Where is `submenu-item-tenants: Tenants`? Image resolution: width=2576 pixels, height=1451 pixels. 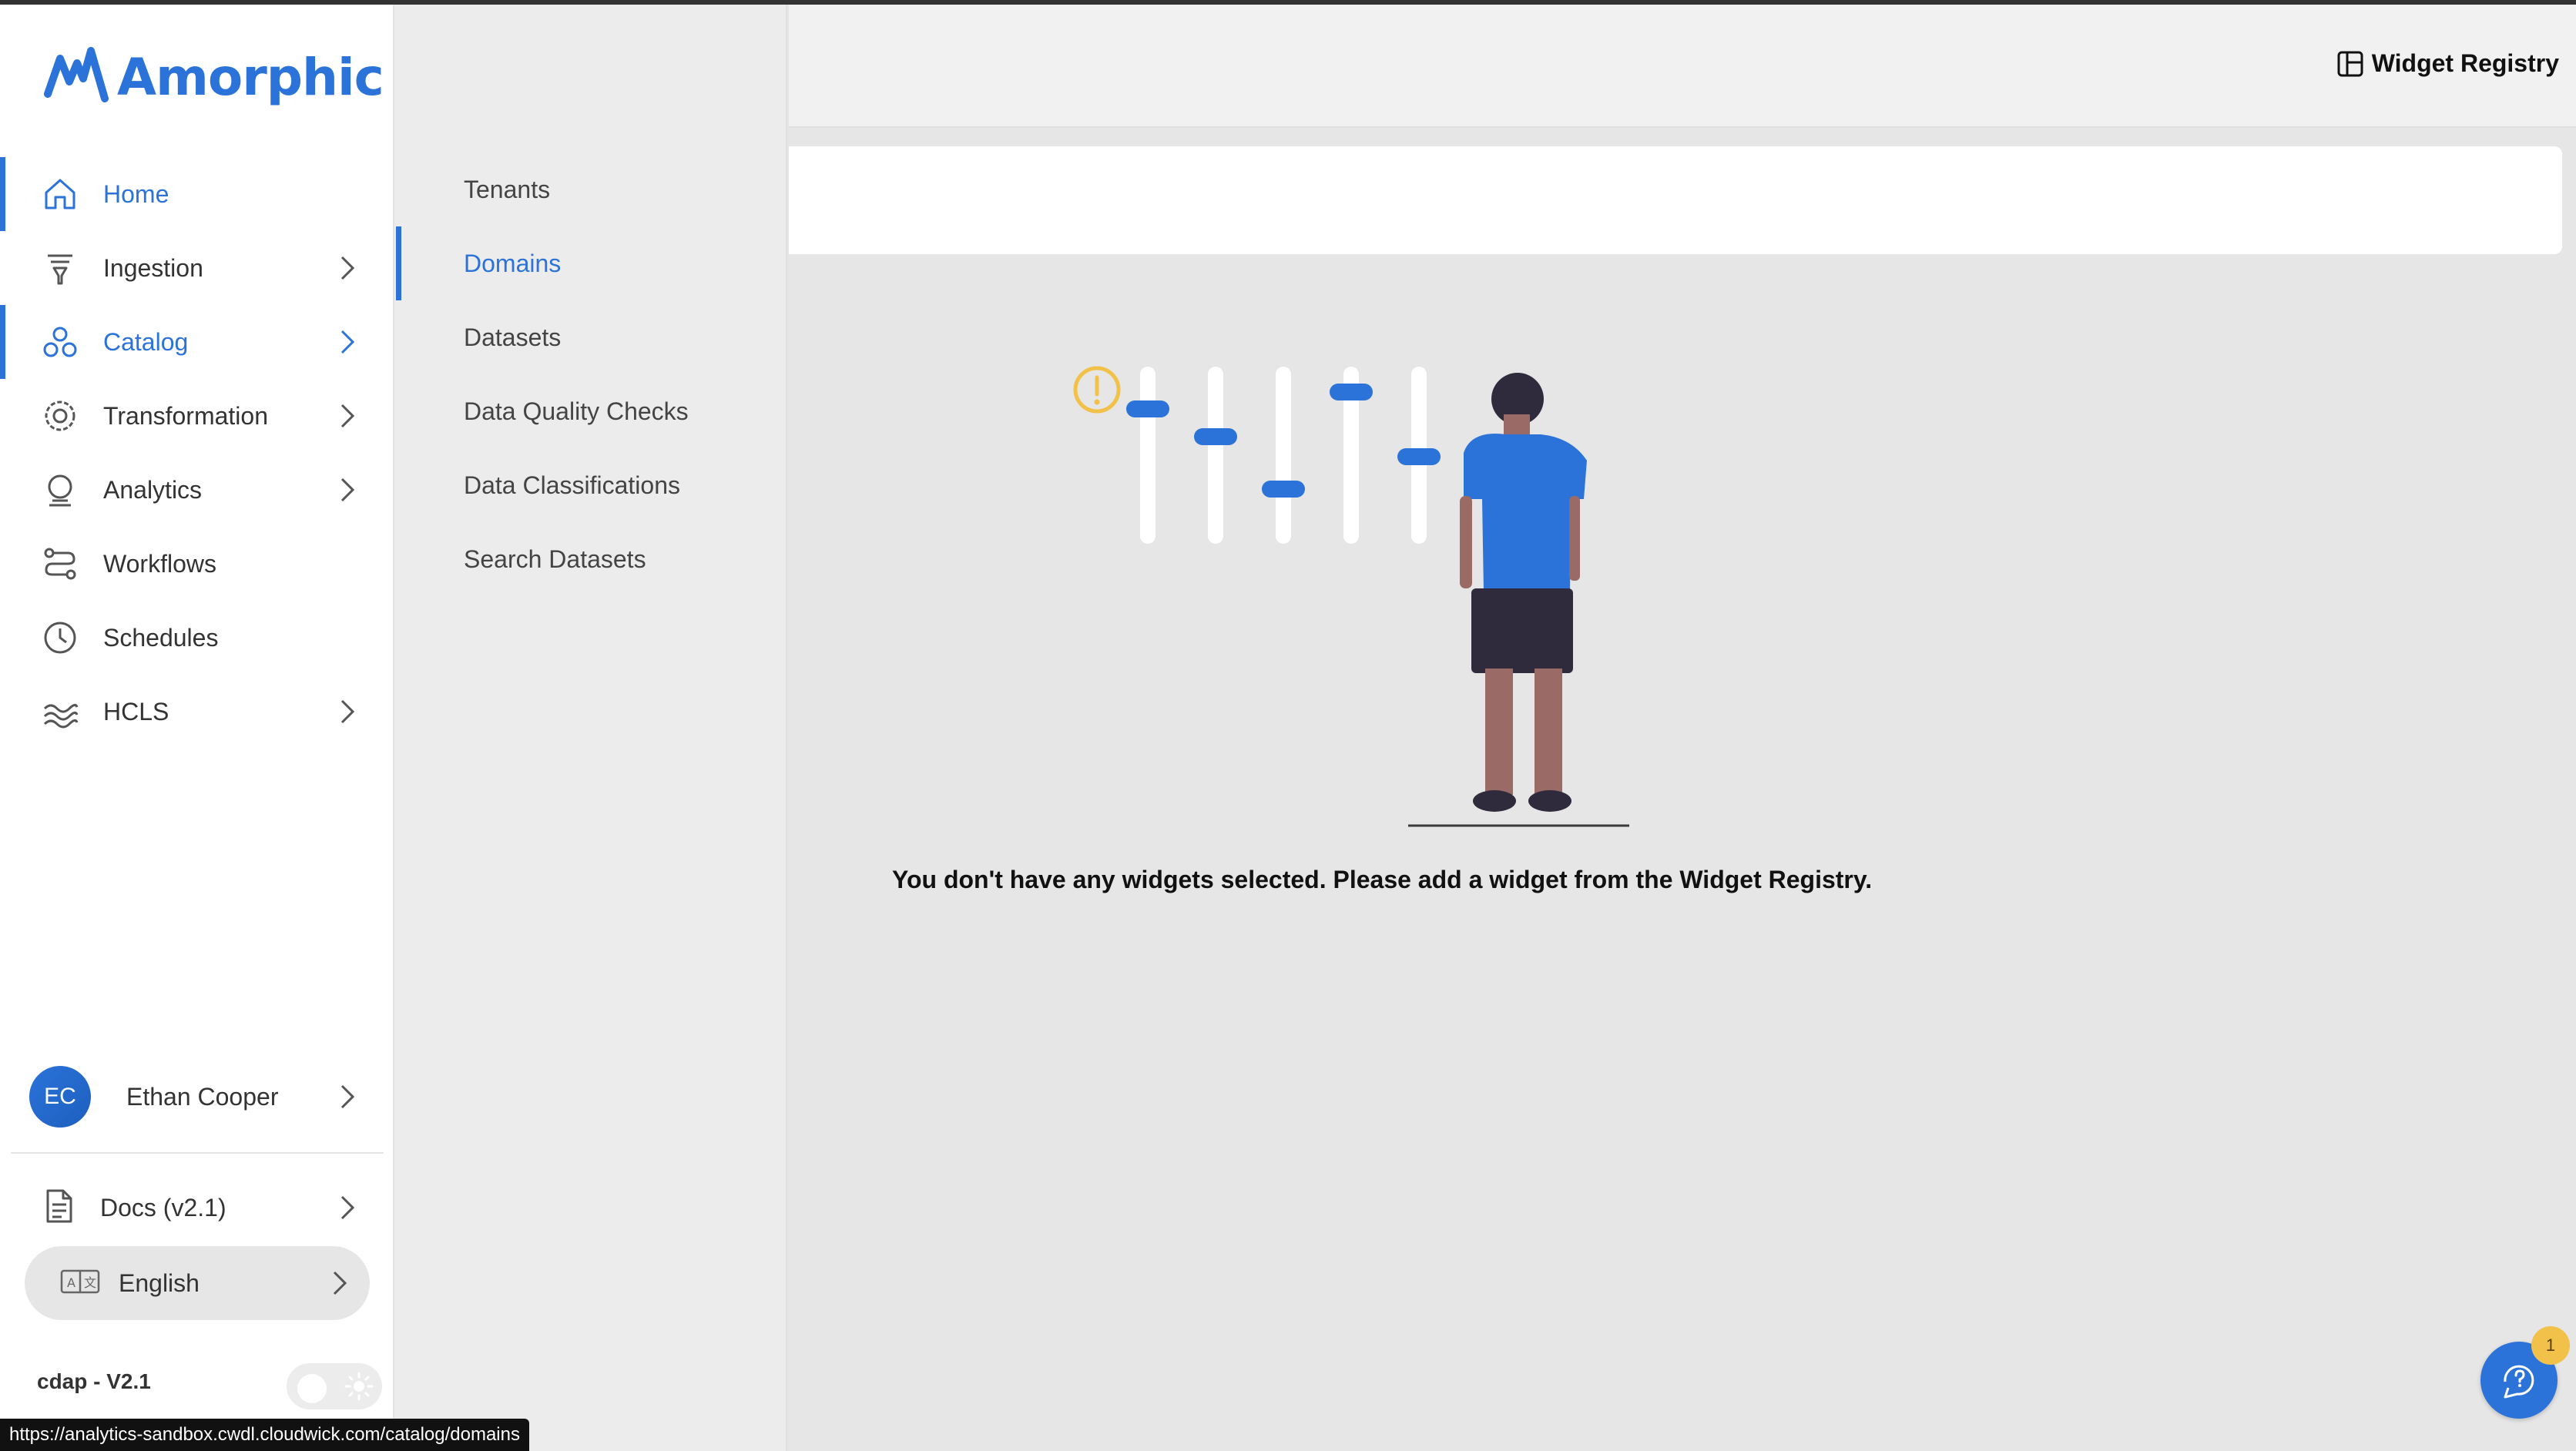 submenu-item-tenants: Tenants is located at coordinates (590, 189).